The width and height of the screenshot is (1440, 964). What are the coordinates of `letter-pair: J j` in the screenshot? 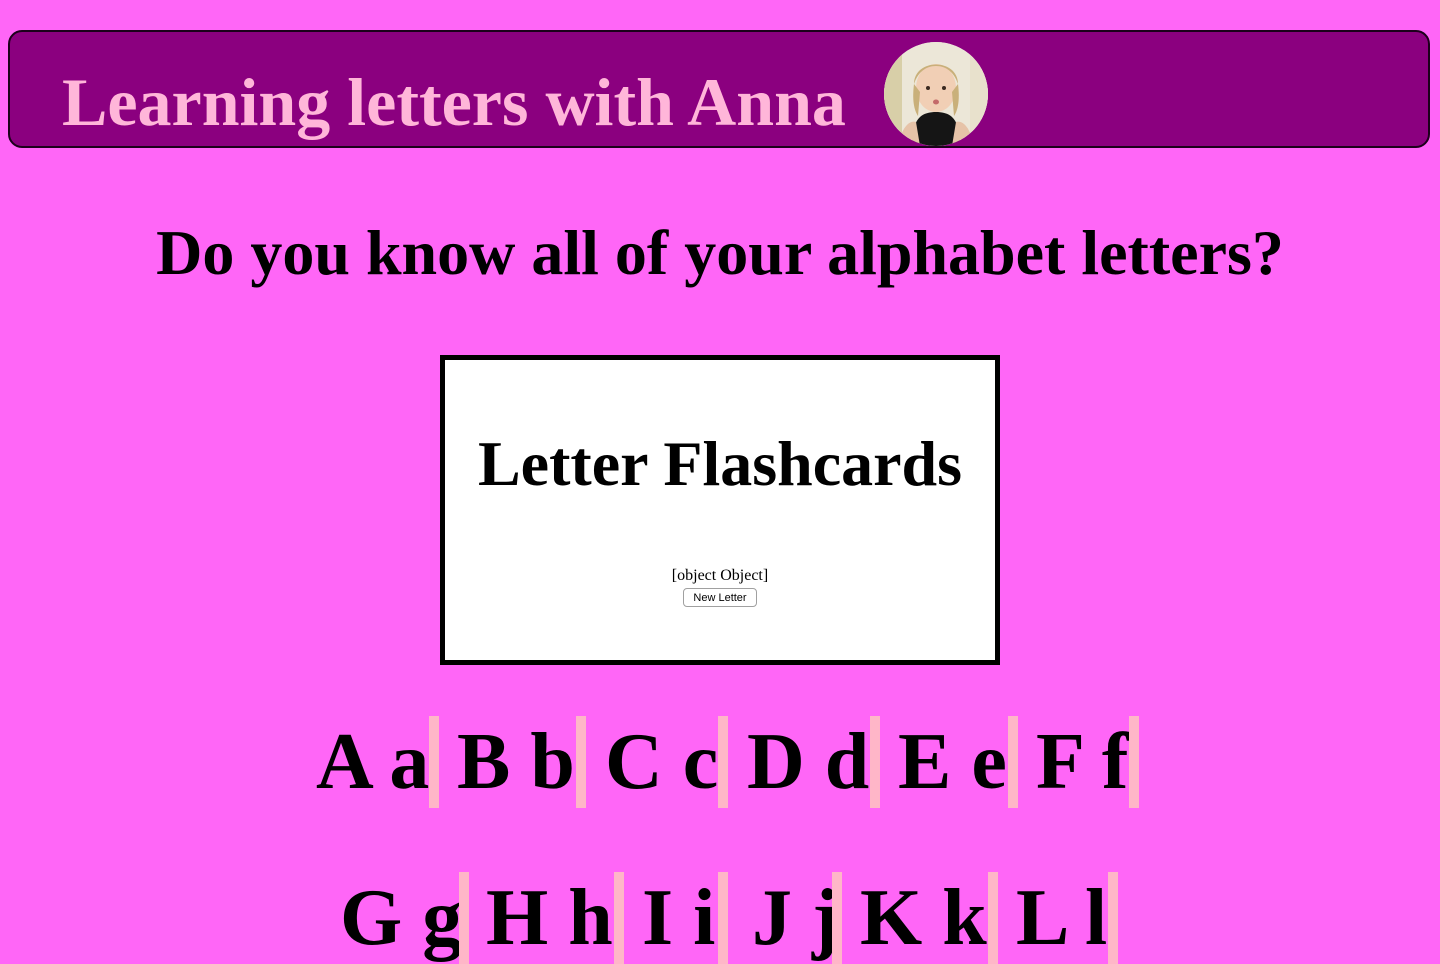 It's located at (795, 918).